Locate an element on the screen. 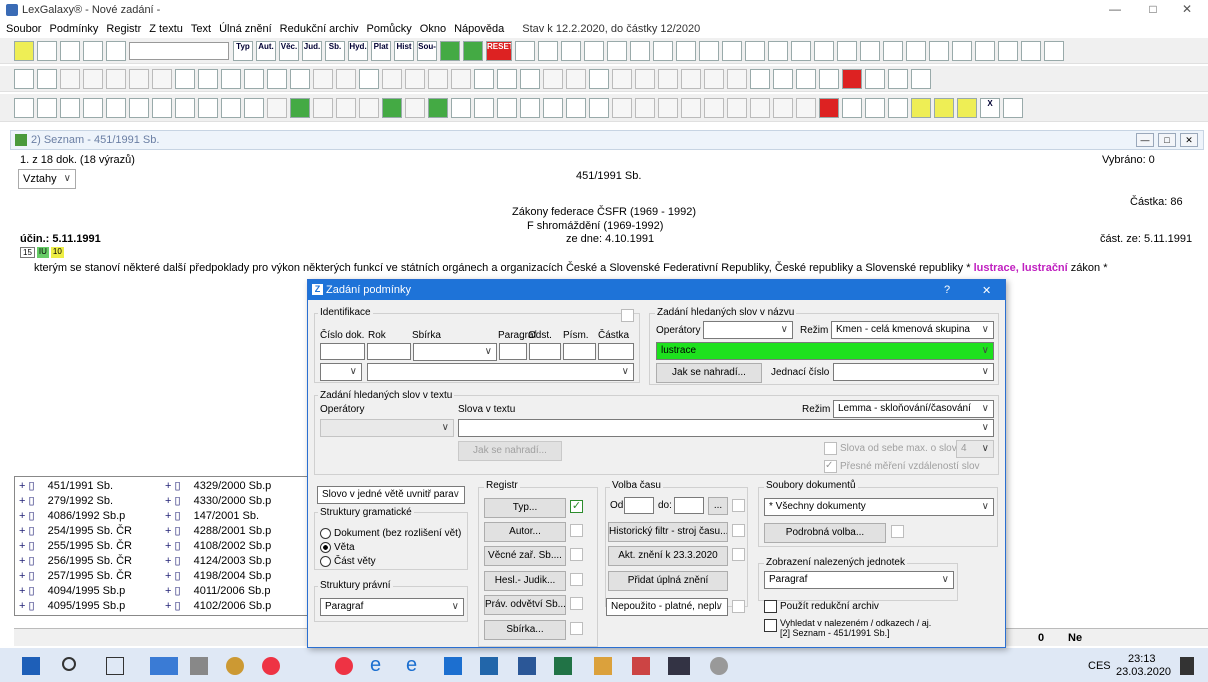 The height and width of the screenshot is (682, 1208). vztahy-dropdown: Vztahy is located at coordinates (47, 179).